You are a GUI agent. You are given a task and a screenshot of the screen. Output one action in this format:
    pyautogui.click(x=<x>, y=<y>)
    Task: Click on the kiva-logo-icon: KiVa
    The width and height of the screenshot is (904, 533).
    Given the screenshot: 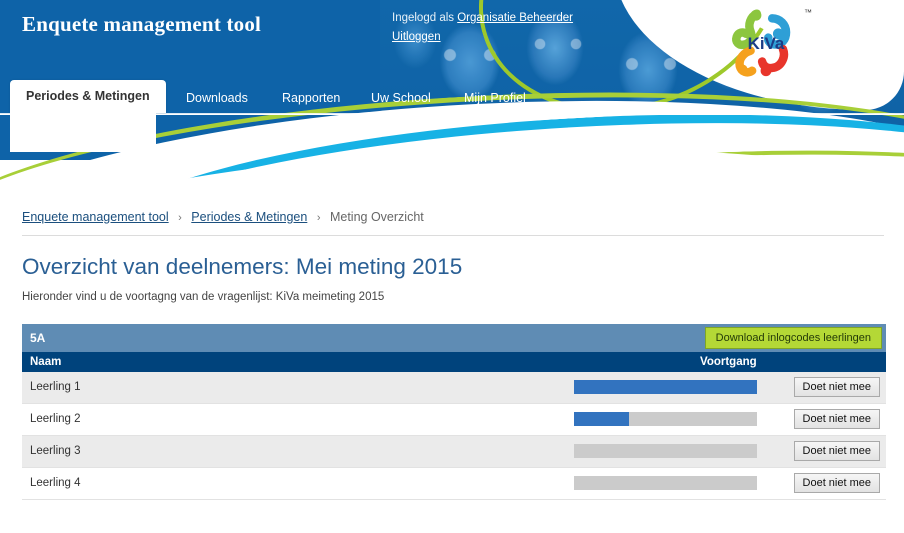 What is the action you would take?
    pyautogui.click(x=761, y=43)
    